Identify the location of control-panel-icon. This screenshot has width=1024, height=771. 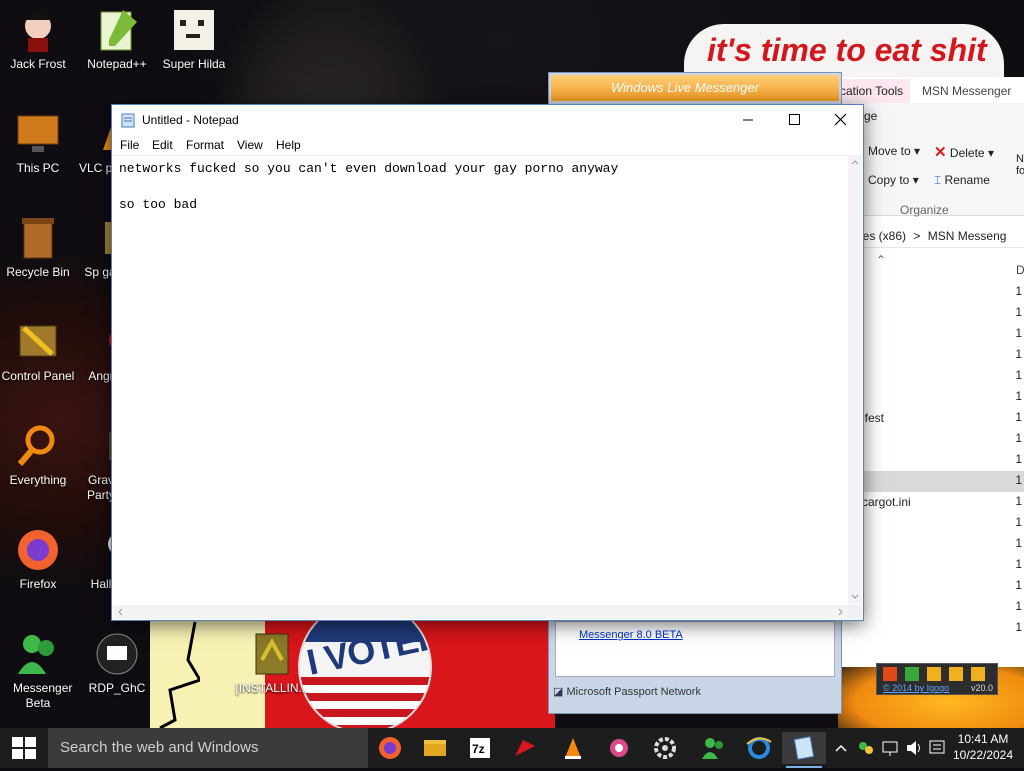
(38, 342).